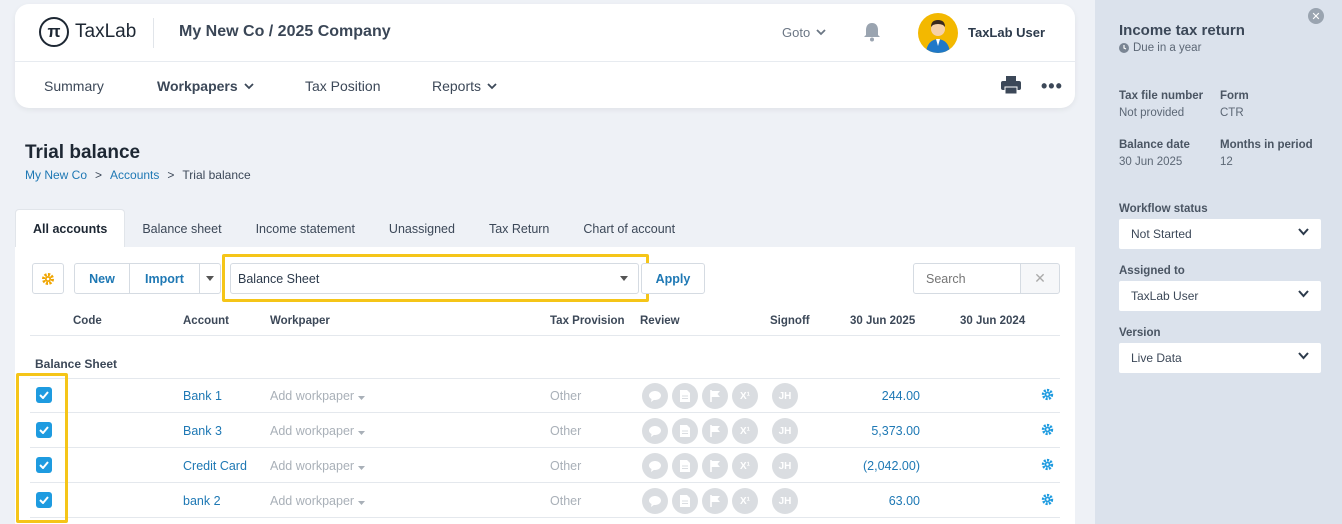 The height and width of the screenshot is (524, 1342). What do you see at coordinates (342, 86) in the screenshot?
I see `nav-tax-position: Tax Position` at bounding box center [342, 86].